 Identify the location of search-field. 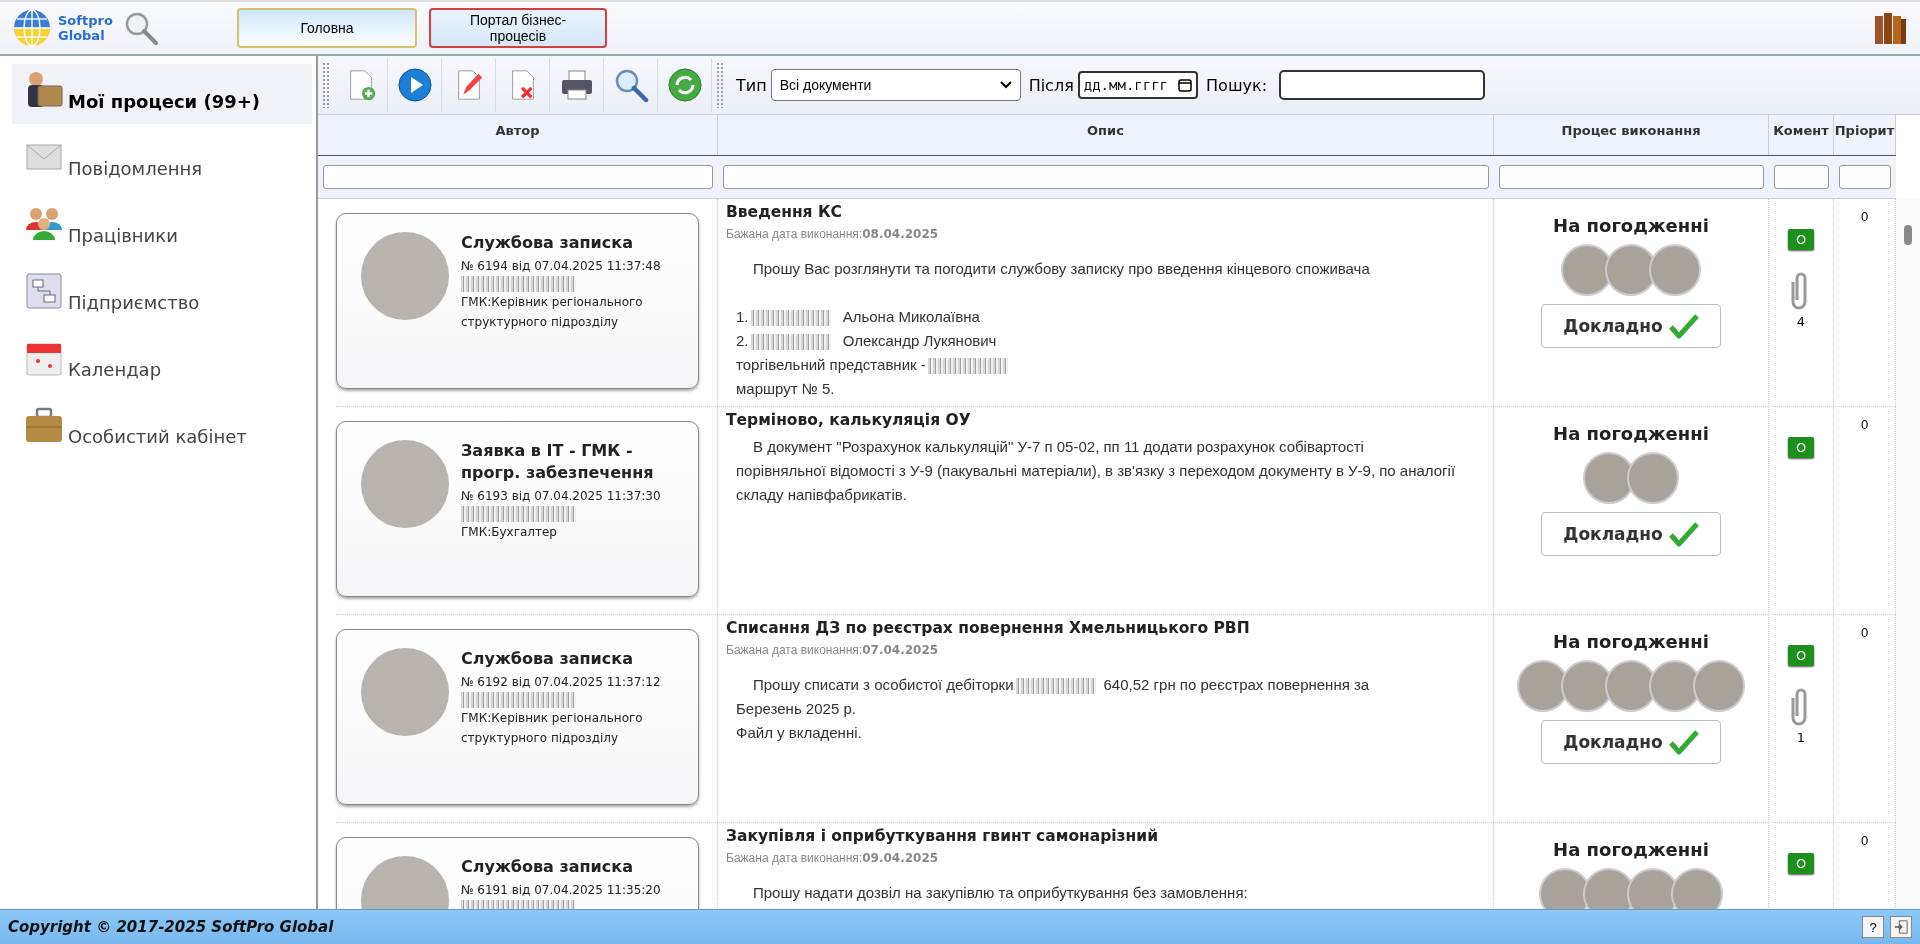
(1382, 85).